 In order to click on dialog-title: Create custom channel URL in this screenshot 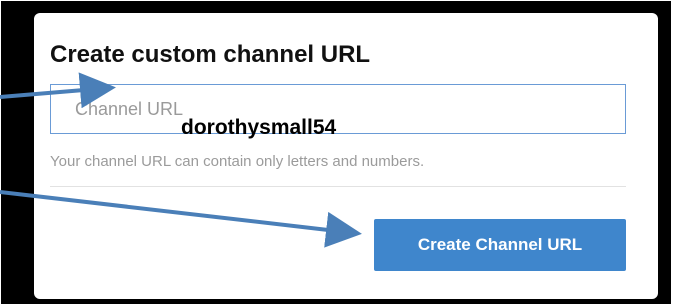, I will do `click(210, 54)`.